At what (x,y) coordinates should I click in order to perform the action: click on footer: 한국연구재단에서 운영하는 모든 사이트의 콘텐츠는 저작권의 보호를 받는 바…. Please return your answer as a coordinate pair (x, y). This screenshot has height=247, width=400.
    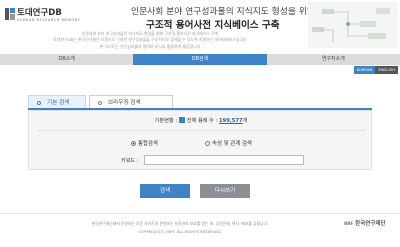
    Looking at the image, I should click on (180, 228).